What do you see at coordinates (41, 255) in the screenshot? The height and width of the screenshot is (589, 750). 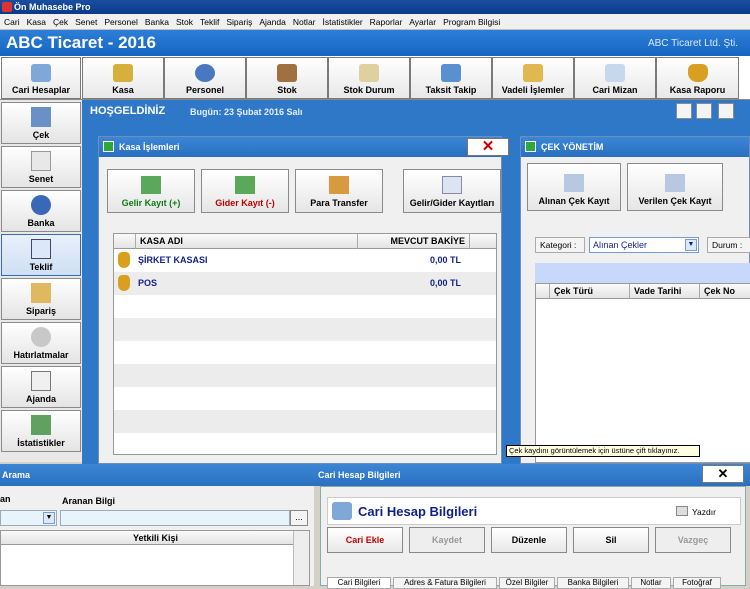 I see `sidebar-item-teklif: Teklif` at bounding box center [41, 255].